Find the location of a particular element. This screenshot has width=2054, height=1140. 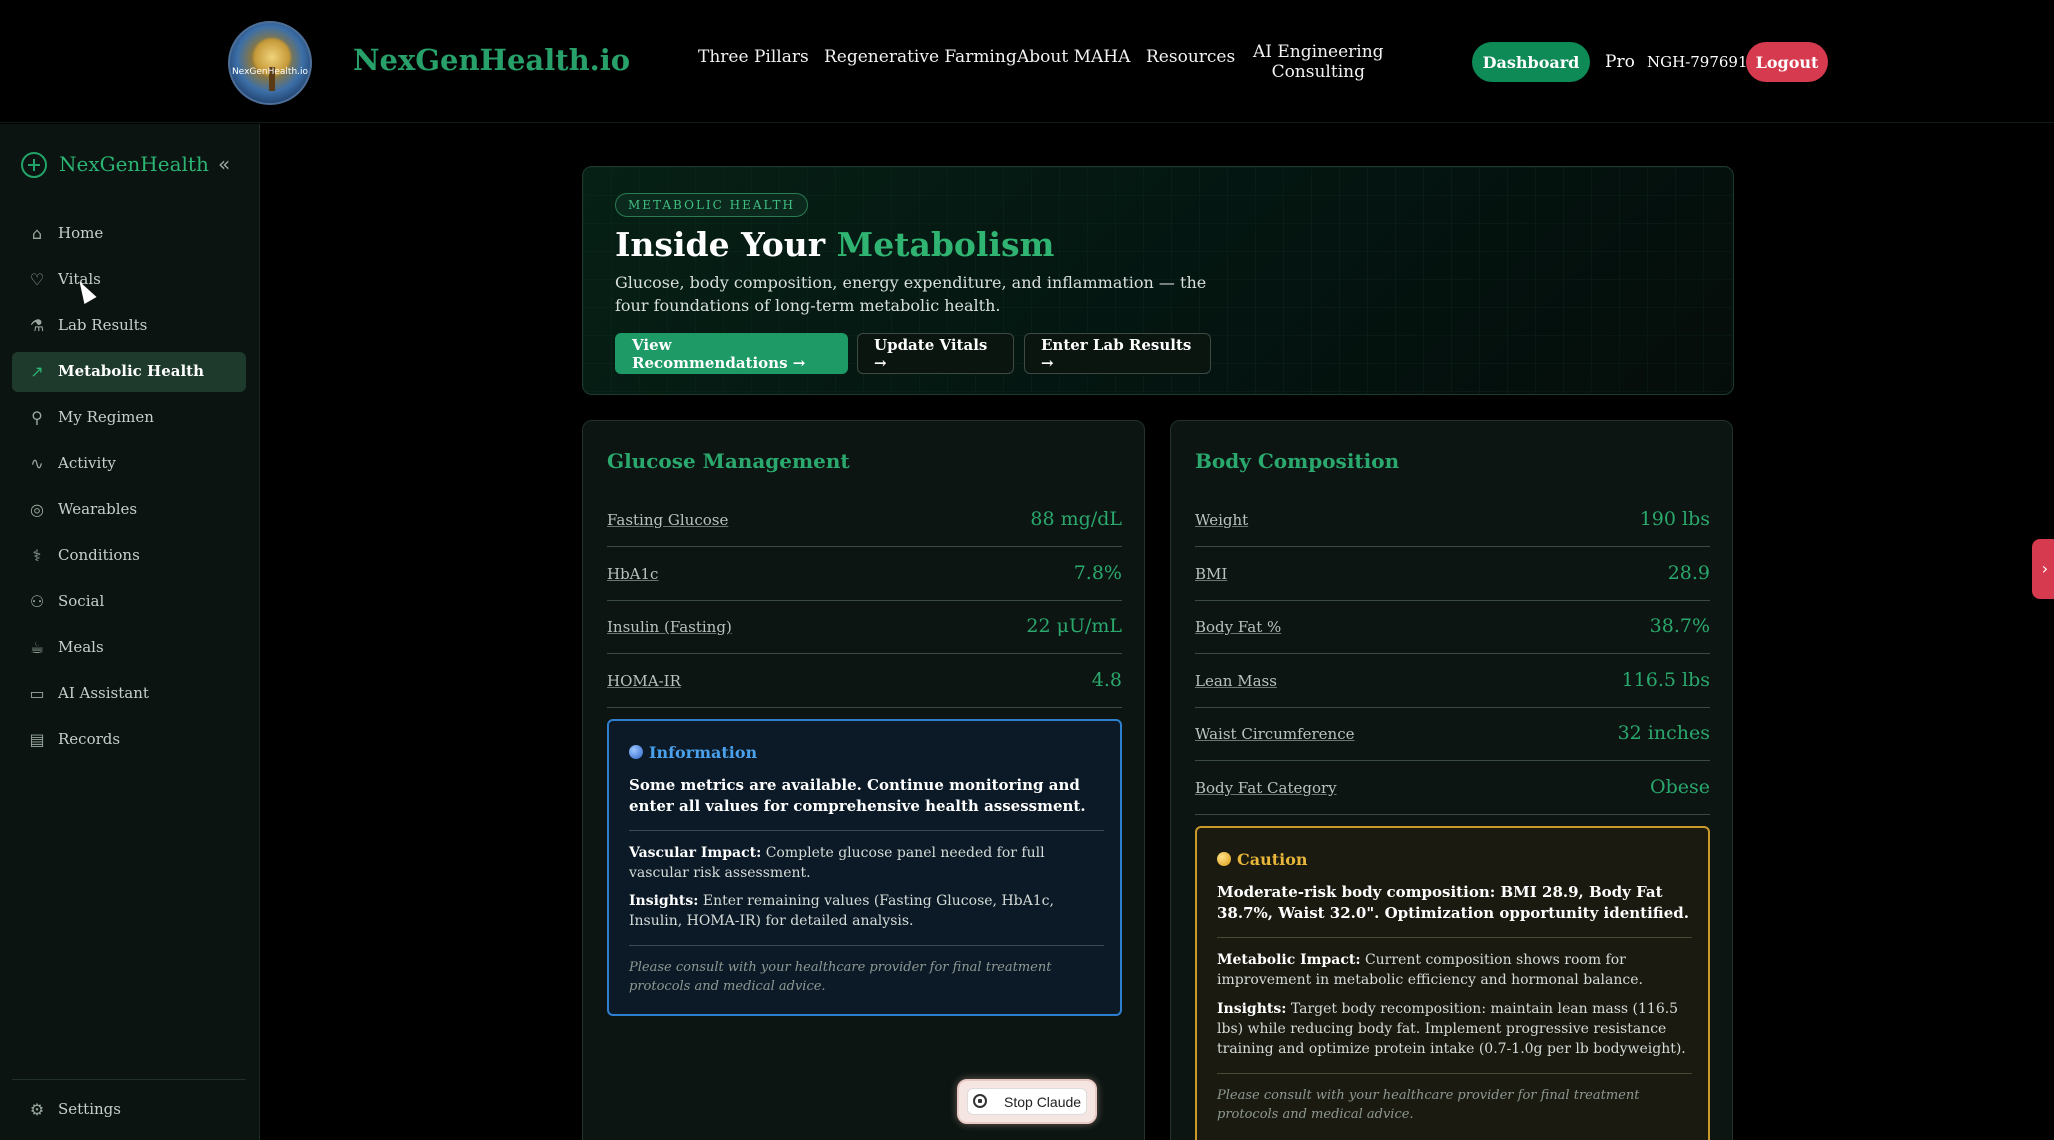

sidebar-item-ai-assistant: ▭ AI Assistant is located at coordinates (129, 694).